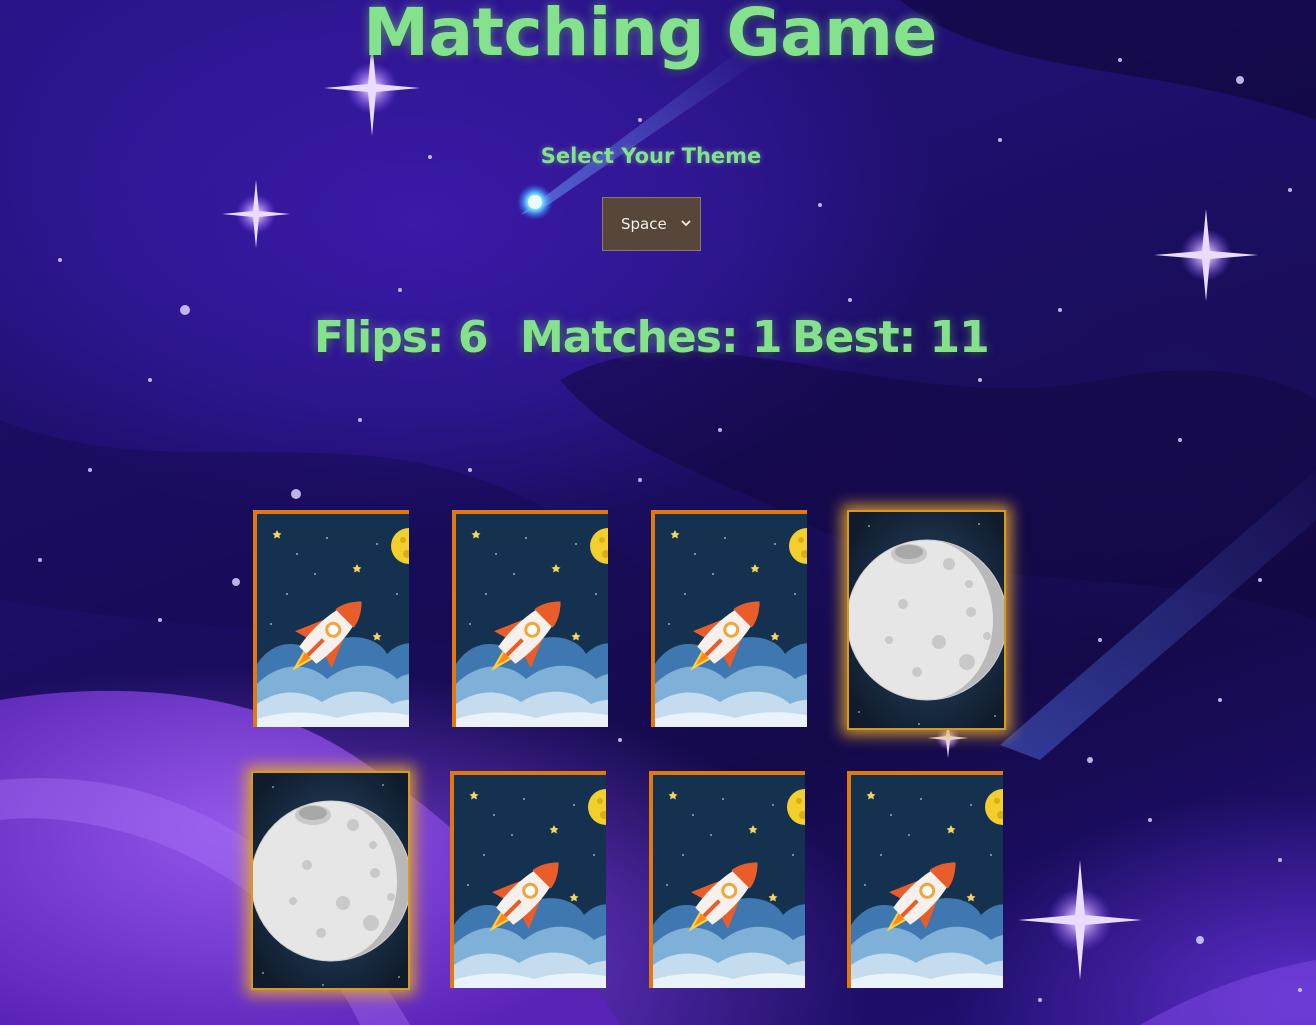 Image resolution: width=1316 pixels, height=1025 pixels. What do you see at coordinates (651, 156) in the screenshot?
I see `theme-label: Select Your Theme` at bounding box center [651, 156].